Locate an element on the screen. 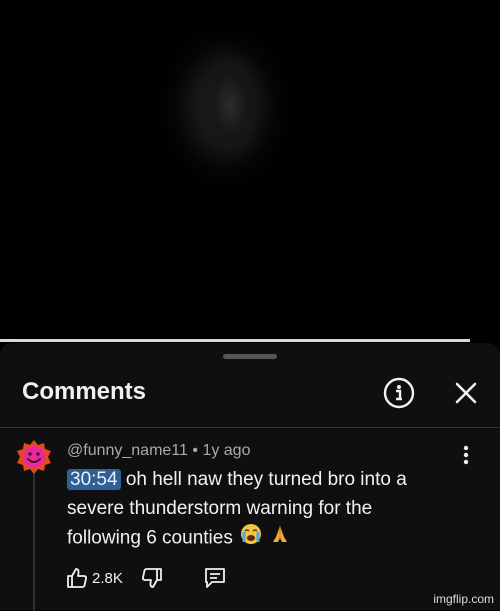 The width and height of the screenshot is (500, 611). panel-title: Comments is located at coordinates (84, 391).